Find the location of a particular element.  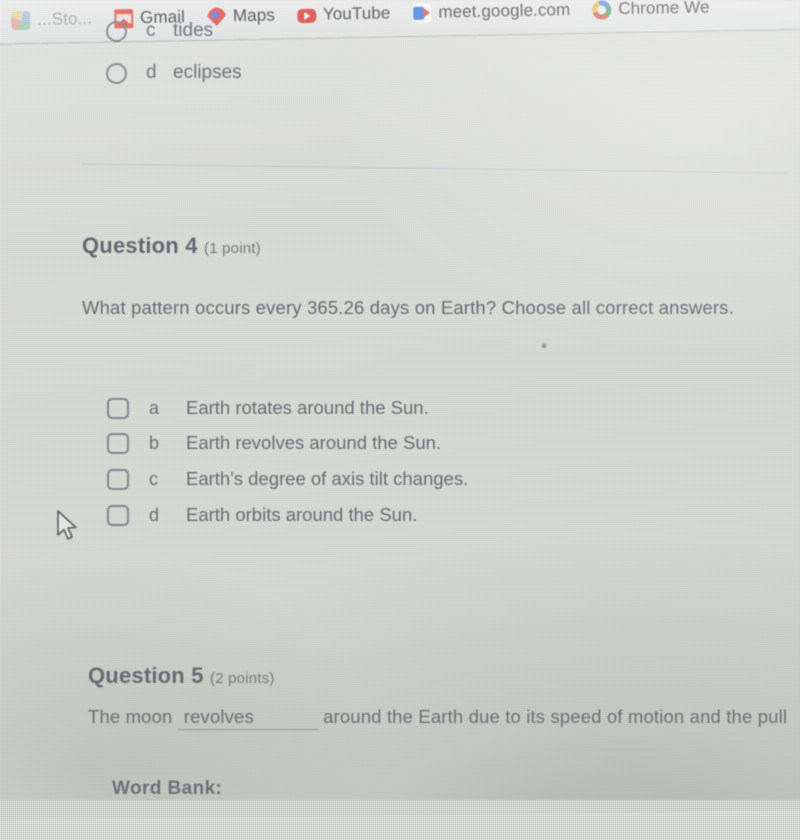

question-4-choice-c: c Earth's degree of axis tilt changes. is located at coordinates (287, 479).